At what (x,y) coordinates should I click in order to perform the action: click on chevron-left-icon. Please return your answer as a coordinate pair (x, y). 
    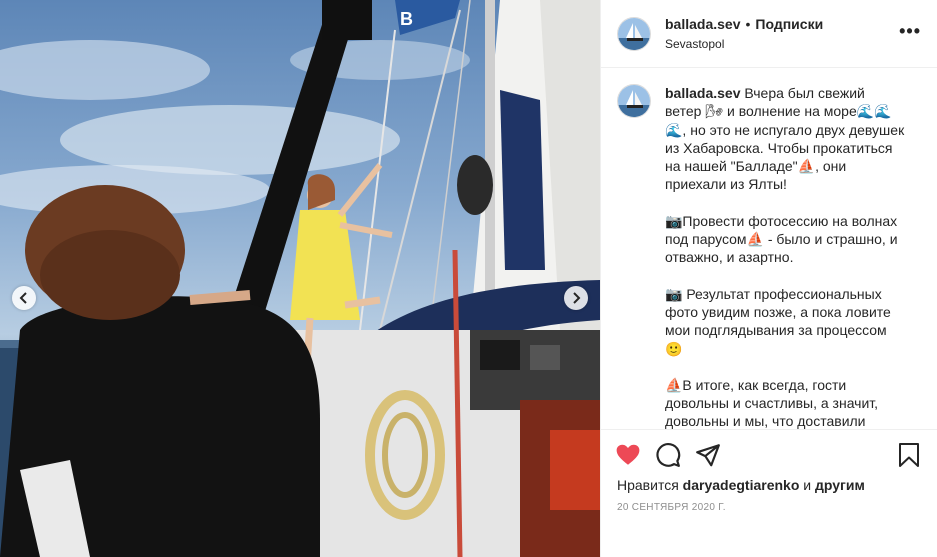
    Looking at the image, I should click on (23, 298).